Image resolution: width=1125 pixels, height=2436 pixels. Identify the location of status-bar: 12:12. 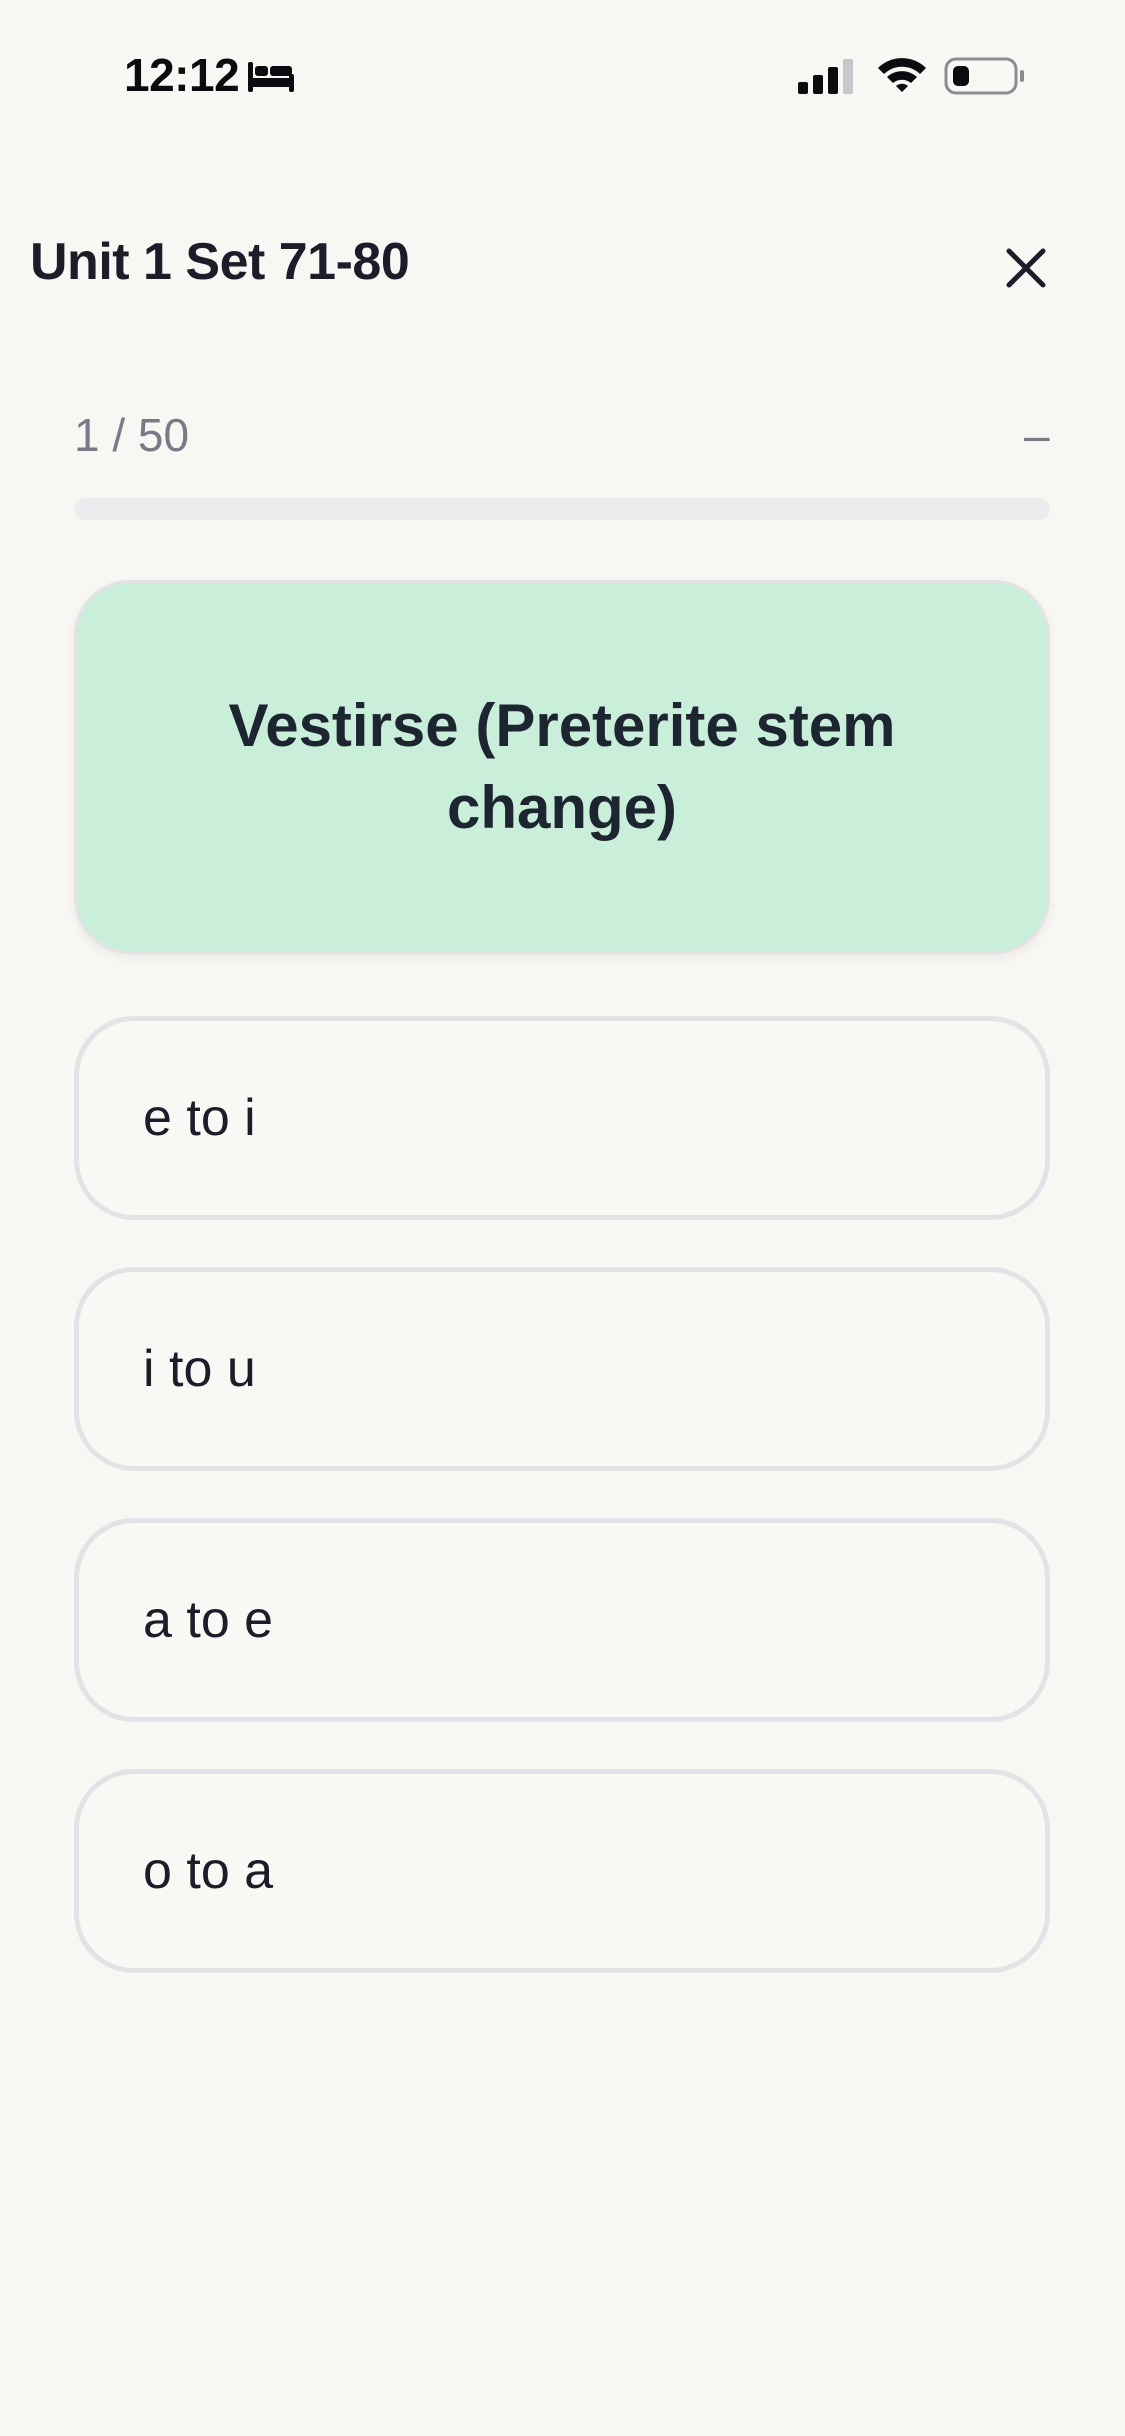
(562, 75).